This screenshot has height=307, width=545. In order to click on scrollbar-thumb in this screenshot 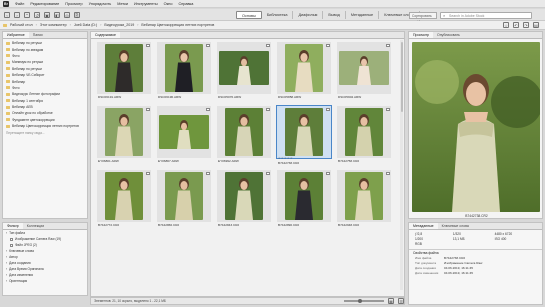, I will do `click(401, 77)`.